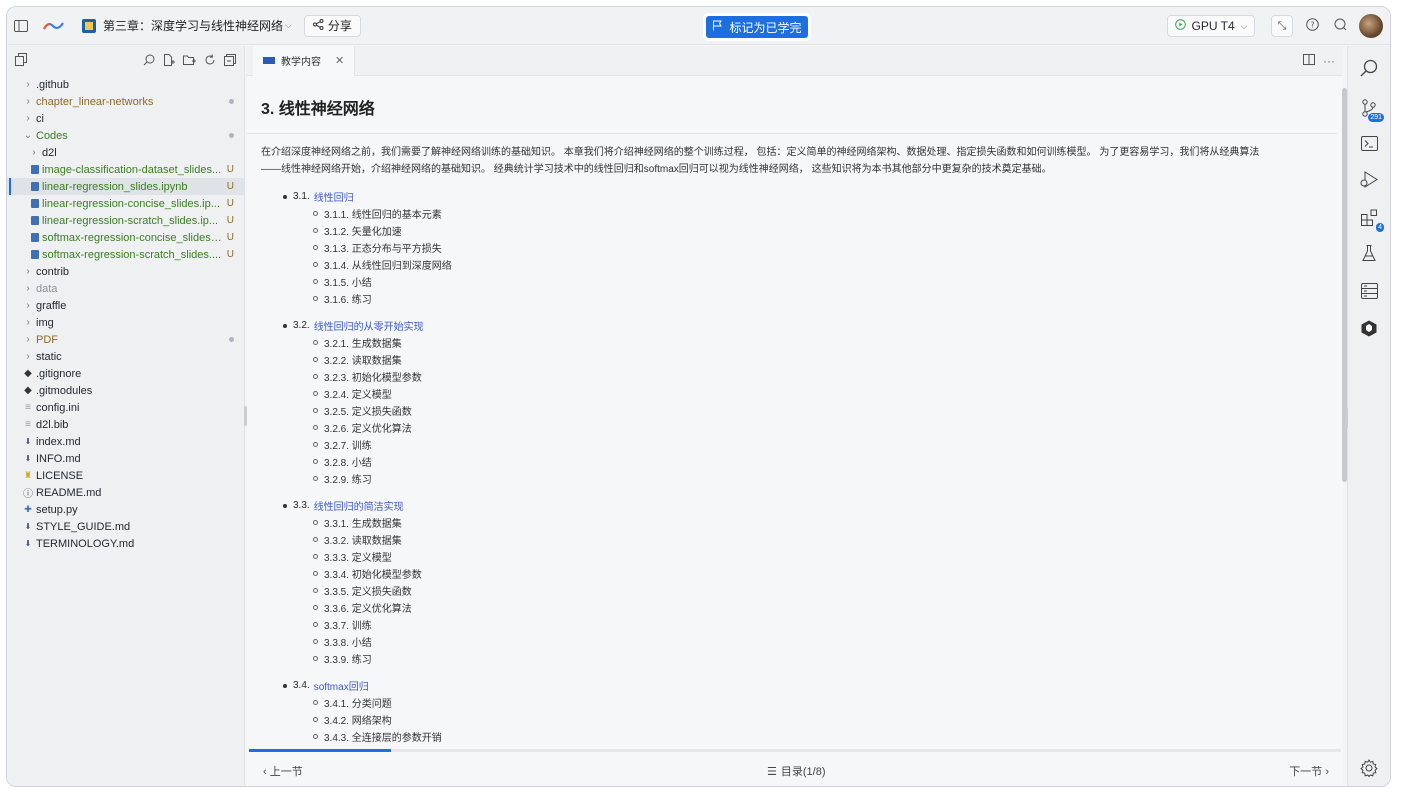 The height and width of the screenshot is (788, 1402). What do you see at coordinates (193, 25) in the screenshot?
I see `chapter-title: 第三章：深度学习与线性神经网络` at bounding box center [193, 25].